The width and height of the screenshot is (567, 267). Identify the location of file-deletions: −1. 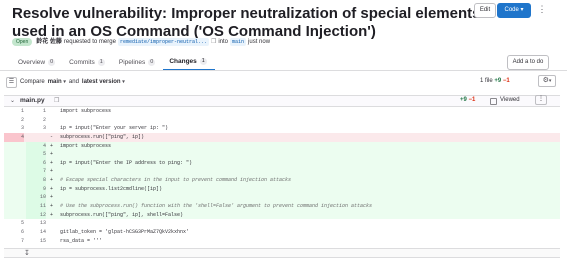
(472, 100).